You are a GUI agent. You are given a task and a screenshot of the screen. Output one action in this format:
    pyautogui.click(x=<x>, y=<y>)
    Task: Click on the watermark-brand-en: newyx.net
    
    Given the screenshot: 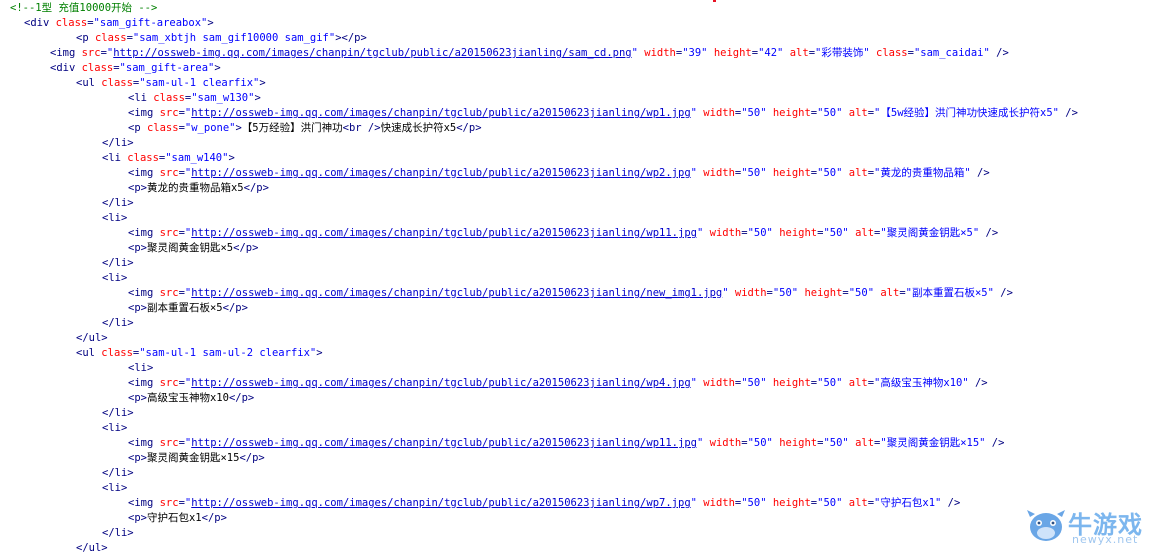 What is the action you would take?
    pyautogui.click(x=1105, y=539)
    